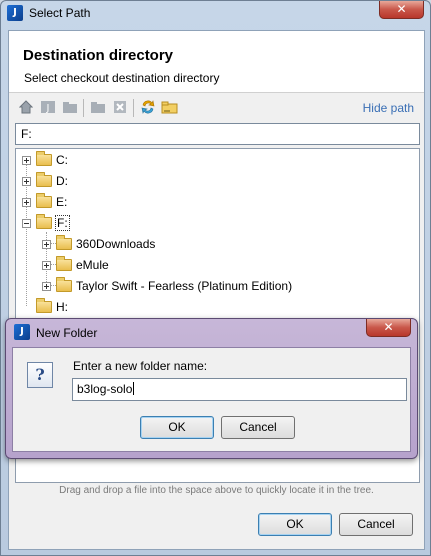 The image size is (431, 556). I want to click on tree-node-label: eMule, so click(92, 265).